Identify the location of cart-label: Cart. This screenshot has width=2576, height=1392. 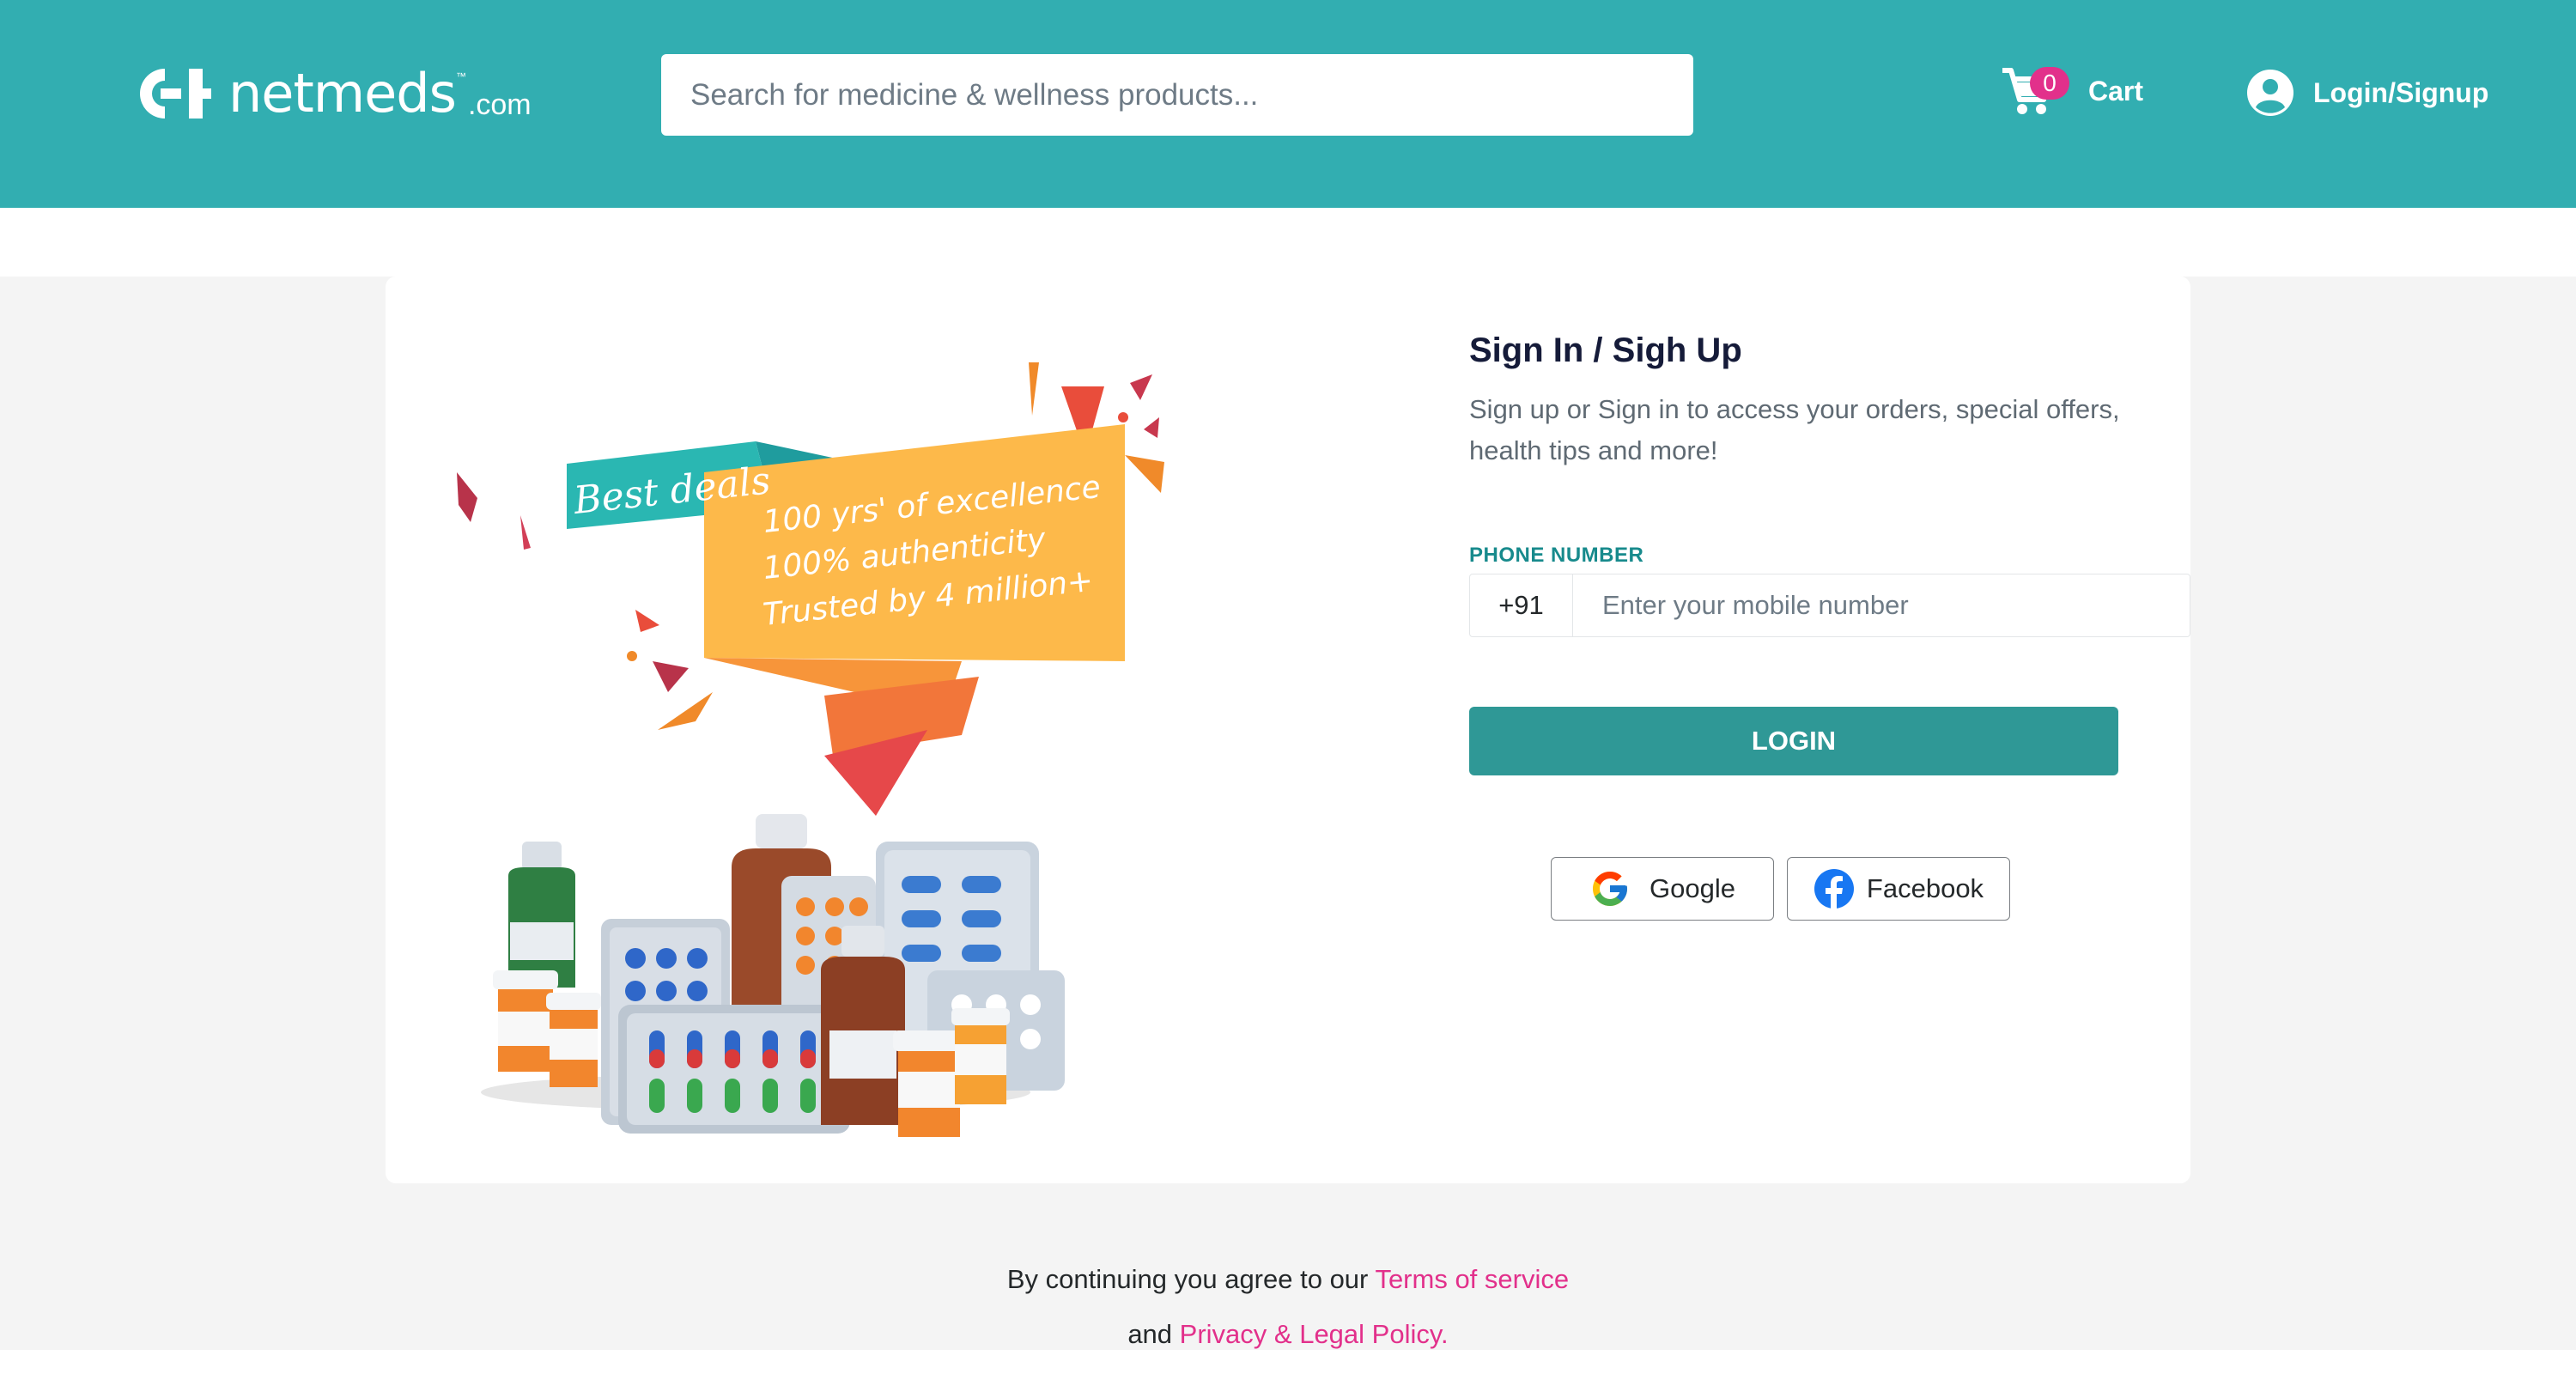
(2116, 90).